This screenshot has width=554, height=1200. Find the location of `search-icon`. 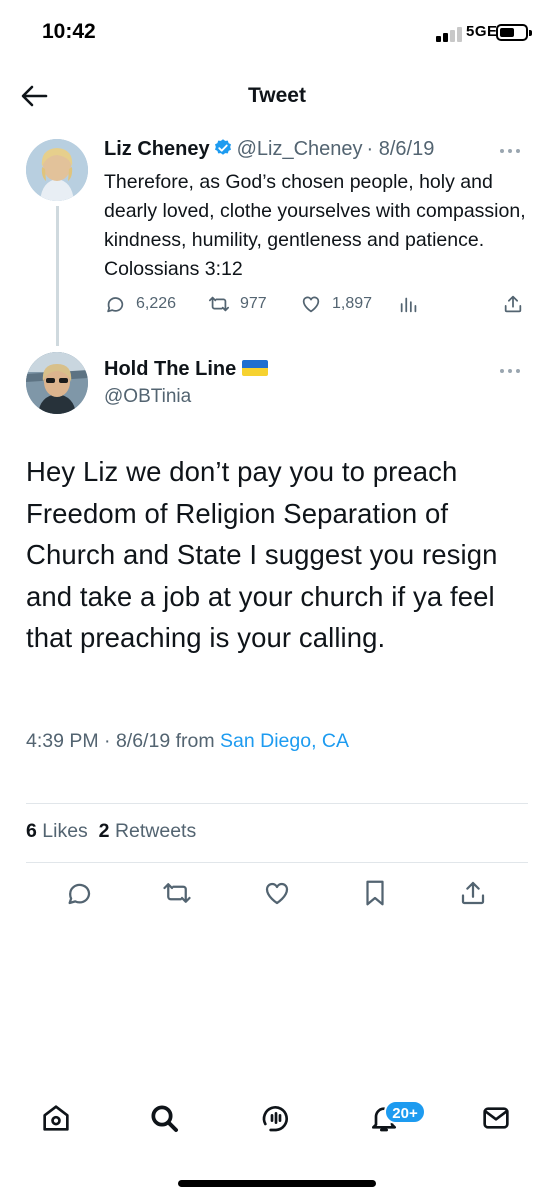

search-icon is located at coordinates (164, 1118).